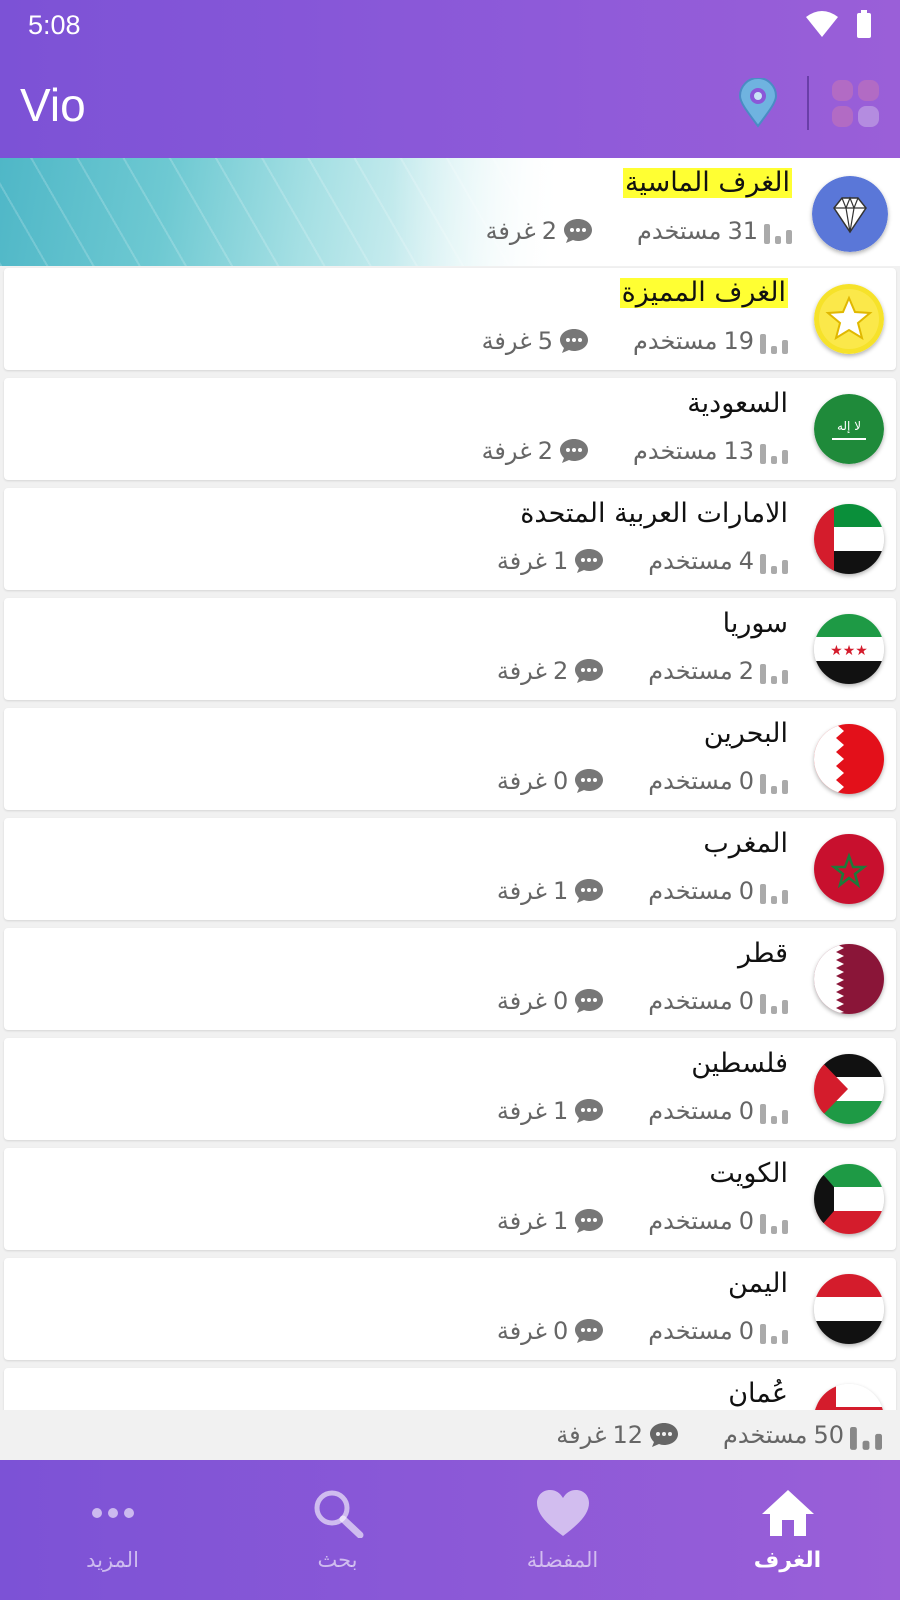 The height and width of the screenshot is (1600, 900). I want to click on flag-qatar-icon, so click(849, 979).